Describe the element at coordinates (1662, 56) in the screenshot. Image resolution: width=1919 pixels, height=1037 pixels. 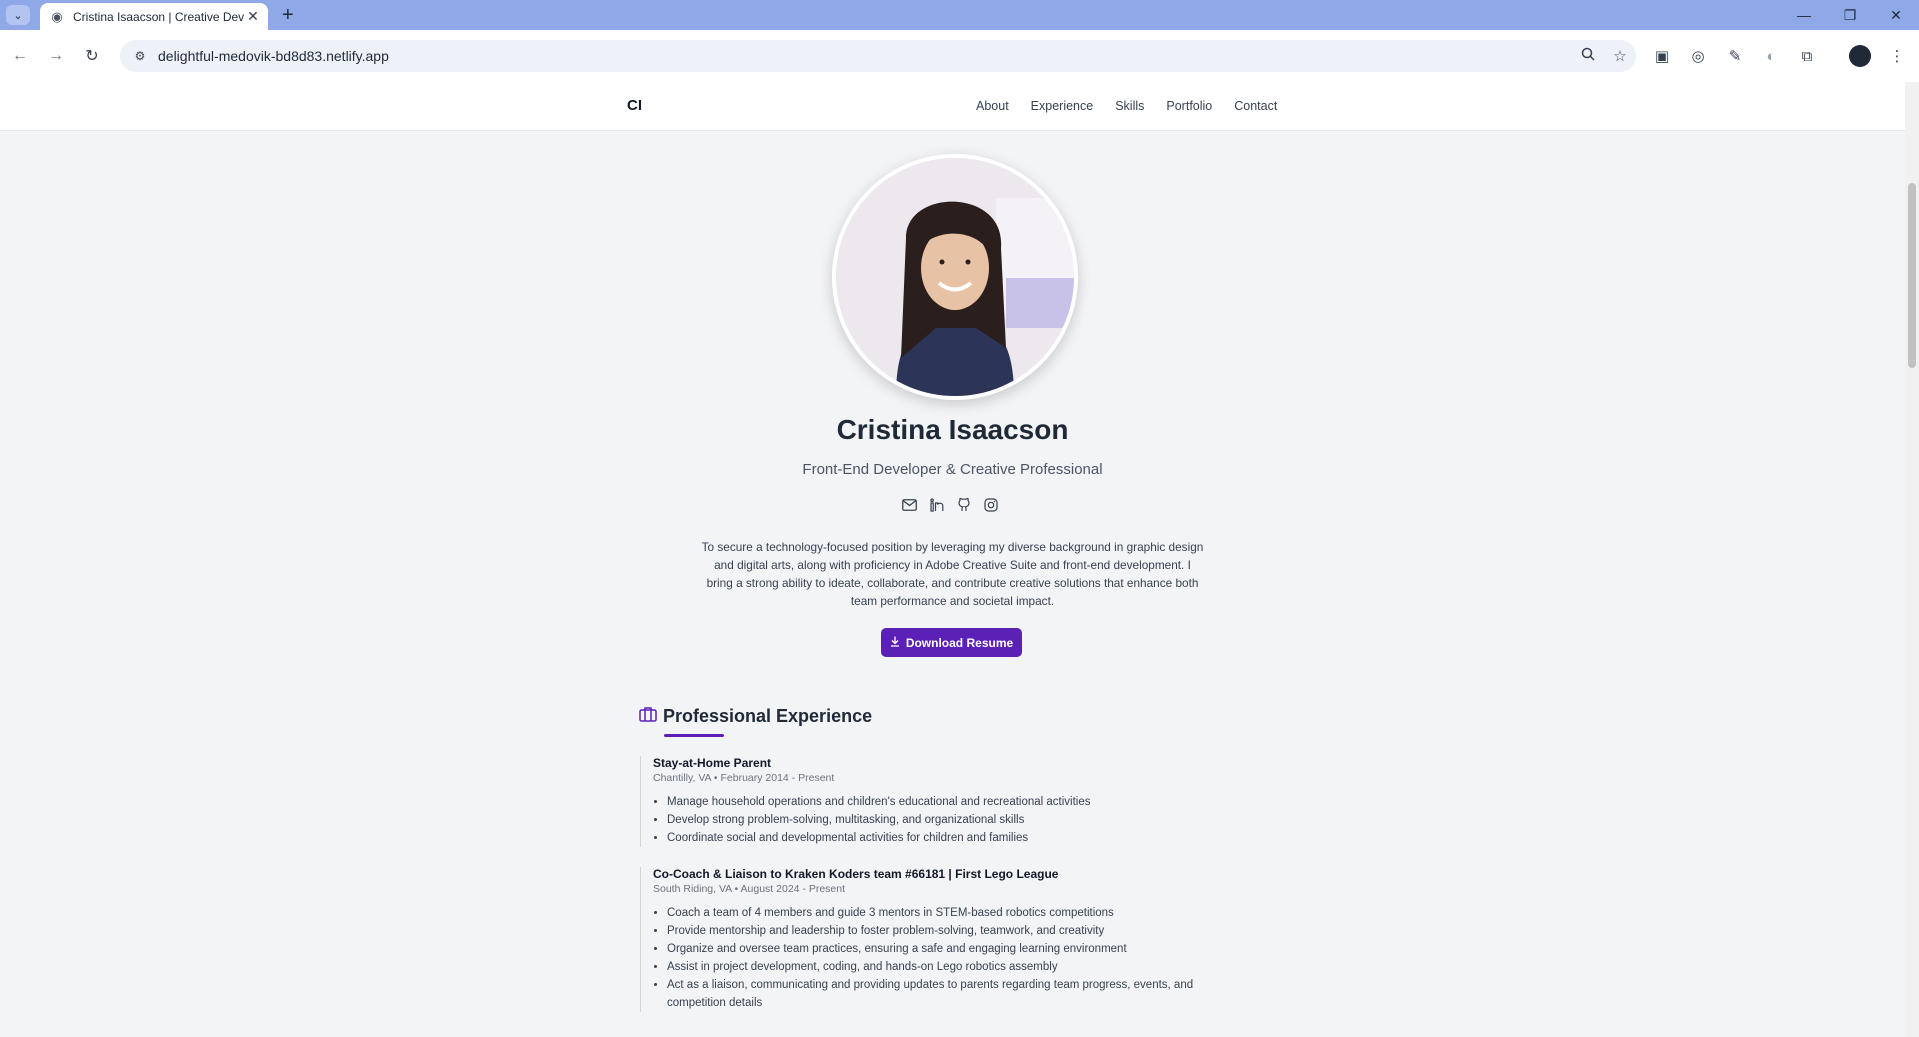
I see `screencast-icon: ▣` at that location.